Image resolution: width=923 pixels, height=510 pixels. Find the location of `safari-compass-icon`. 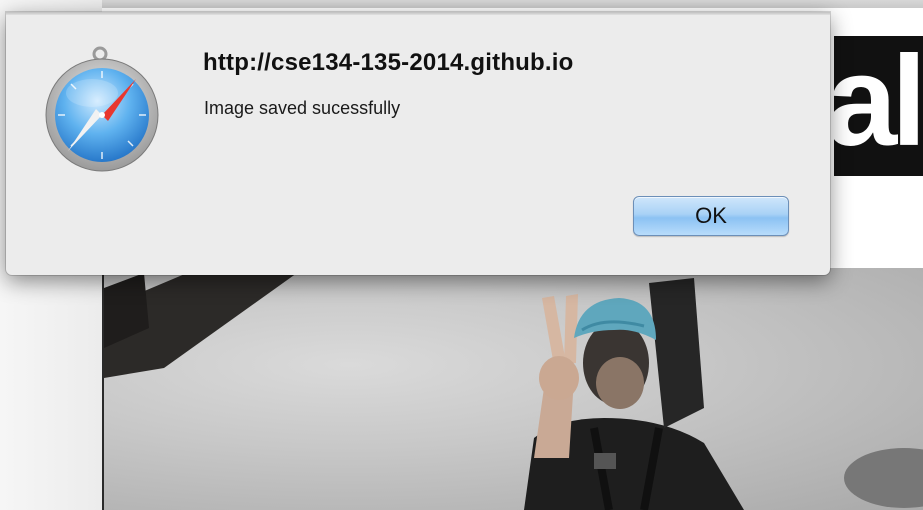

safari-compass-icon is located at coordinates (104, 111).